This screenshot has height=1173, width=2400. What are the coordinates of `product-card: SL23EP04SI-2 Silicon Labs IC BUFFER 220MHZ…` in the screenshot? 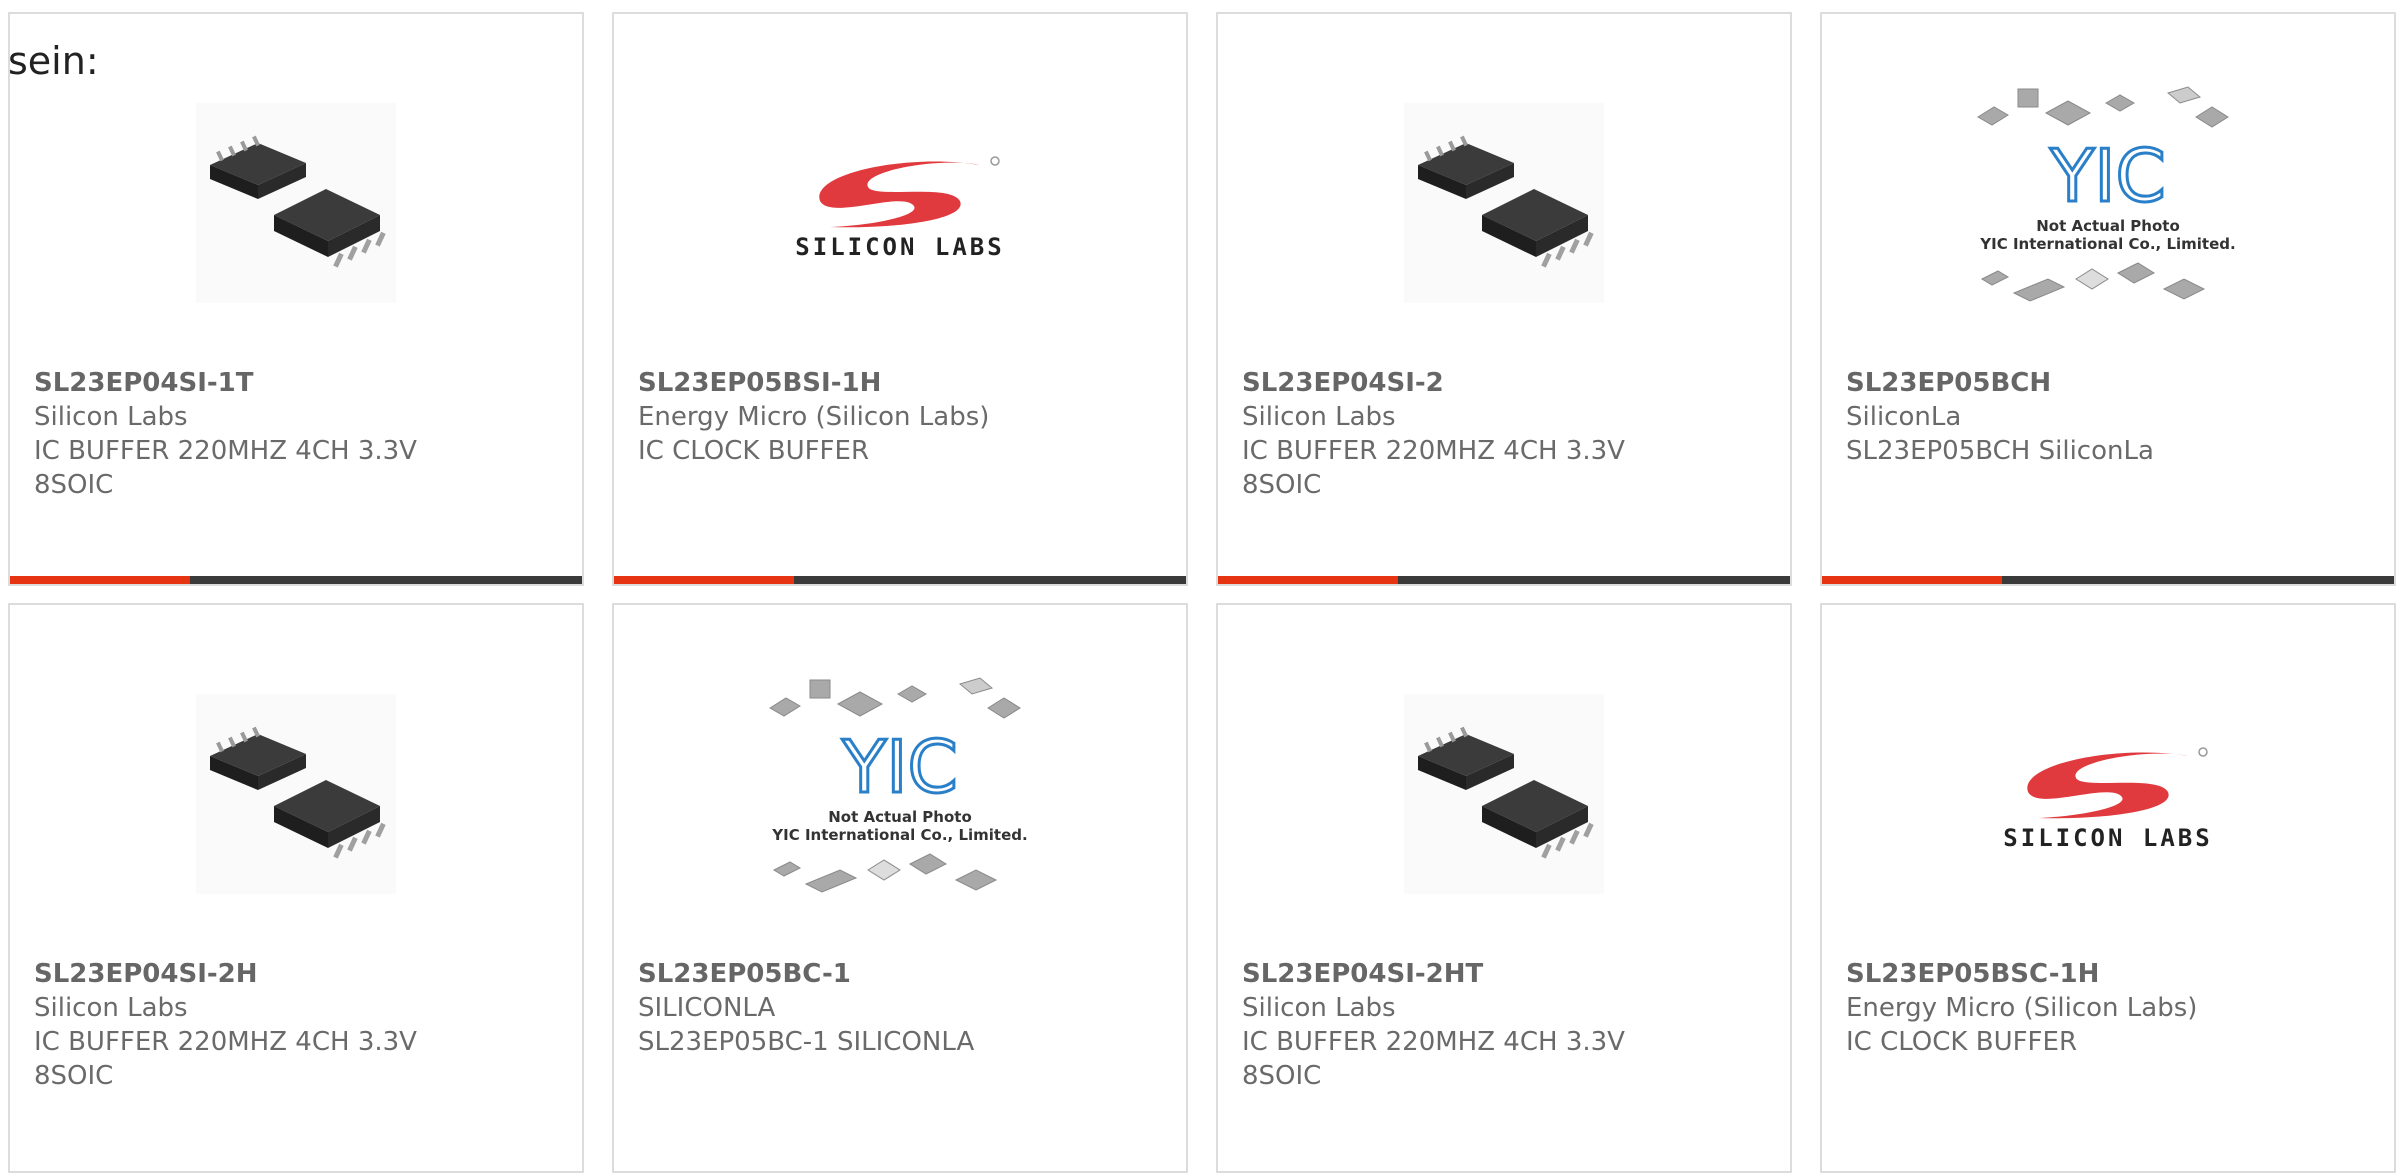 It's located at (1504, 299).